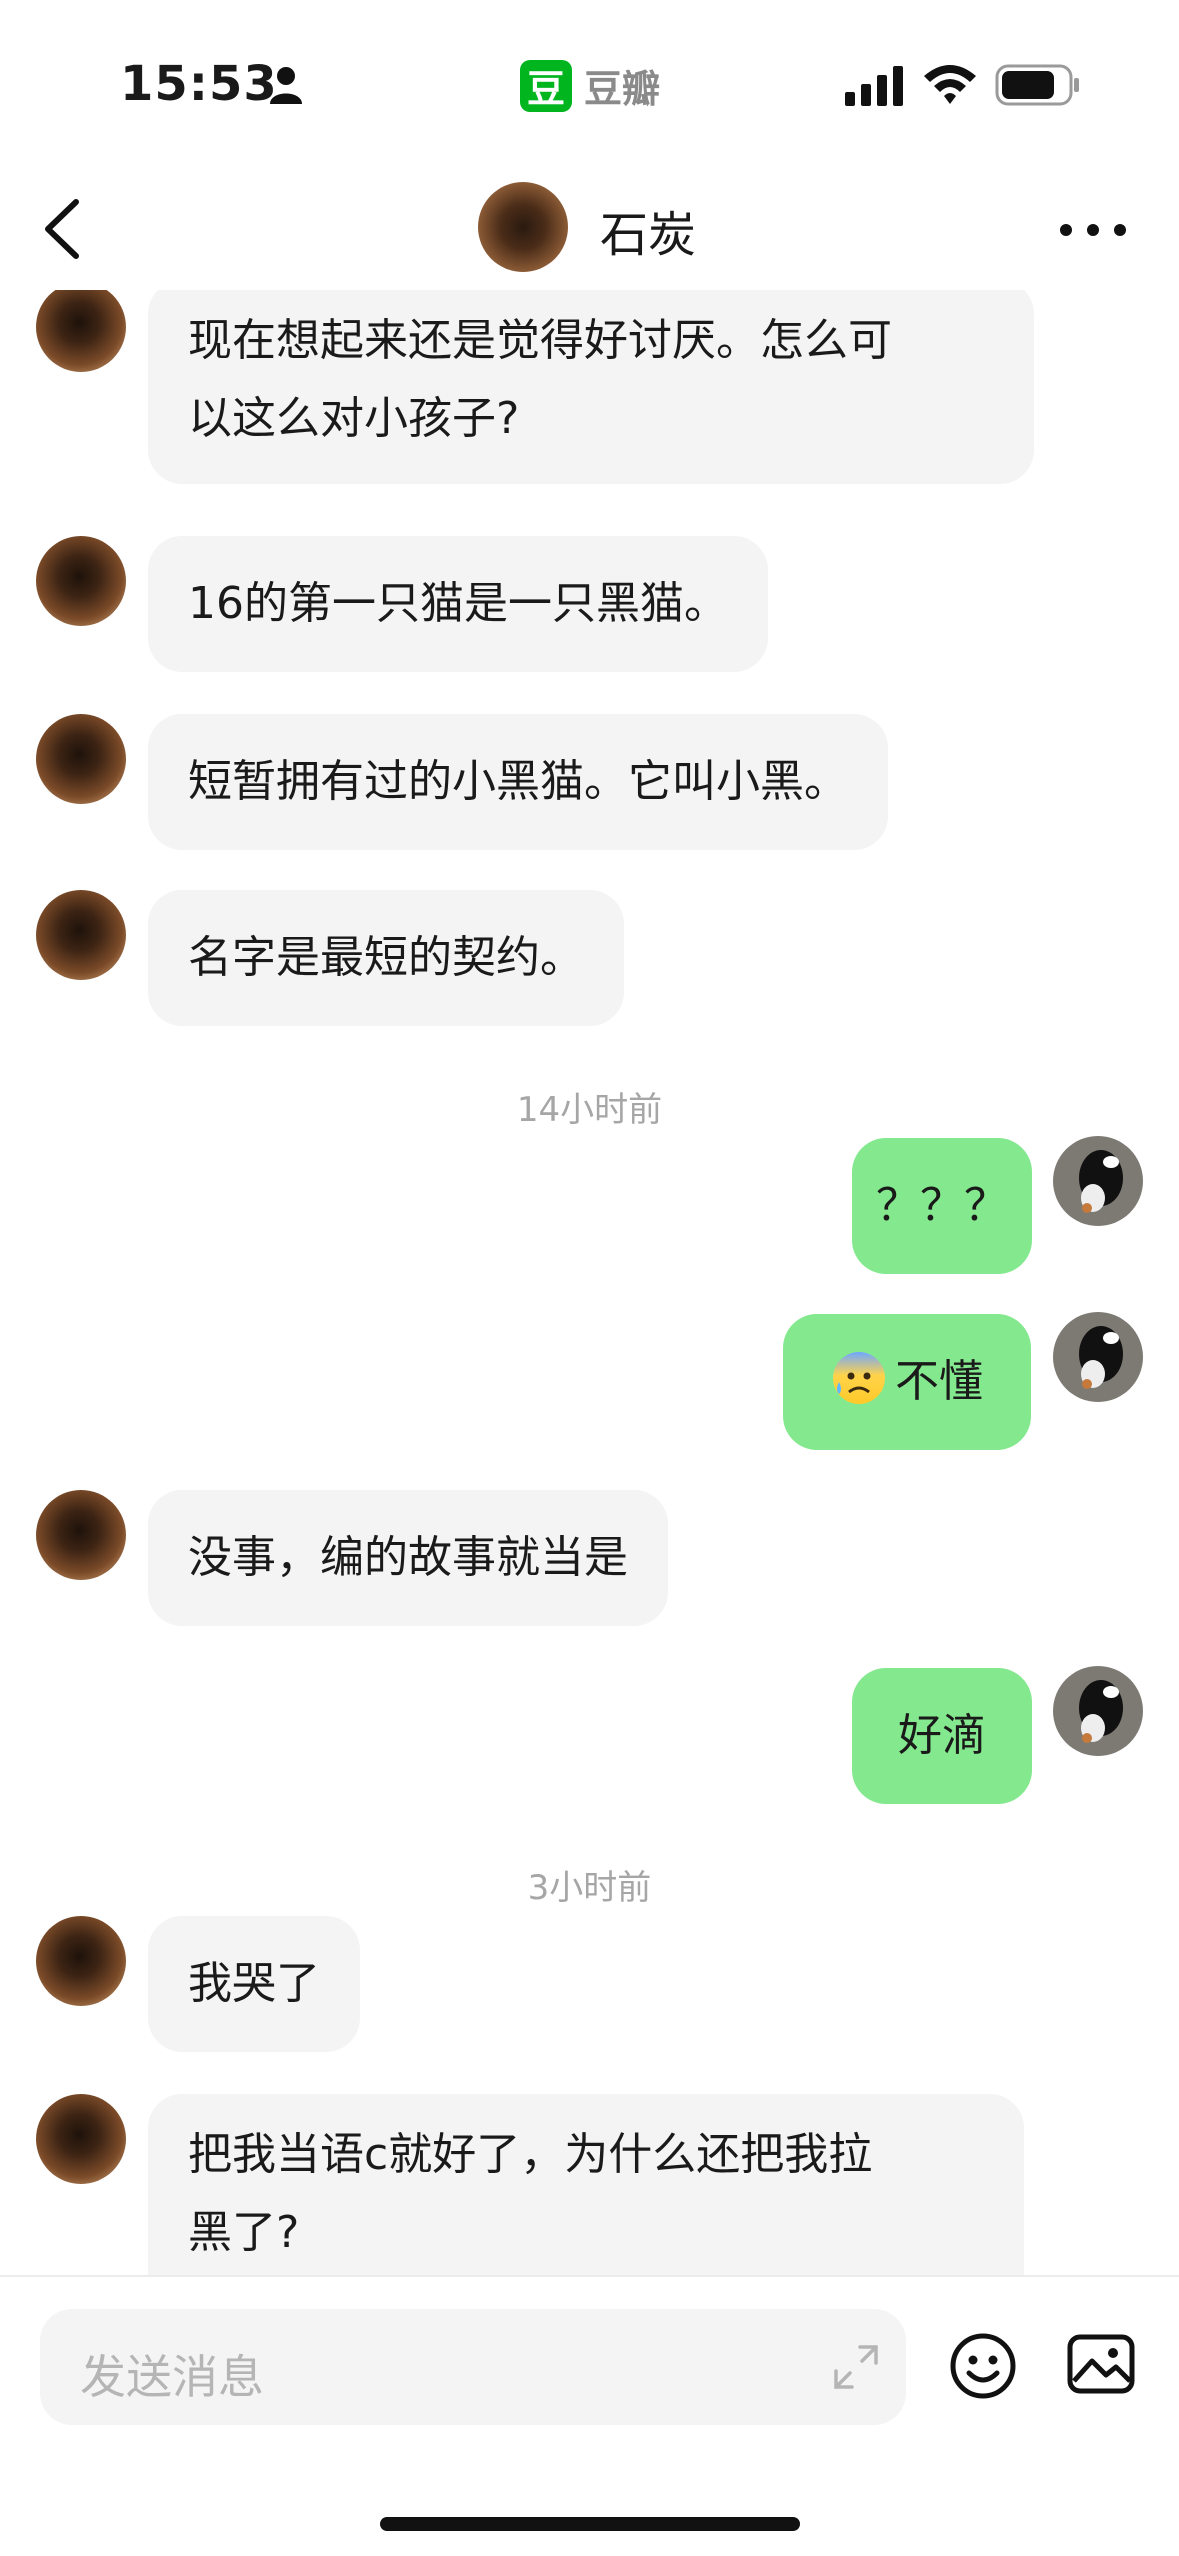  I want to click on incoming-message-bubble: 没事，编的故事就当是, so click(408, 1558).